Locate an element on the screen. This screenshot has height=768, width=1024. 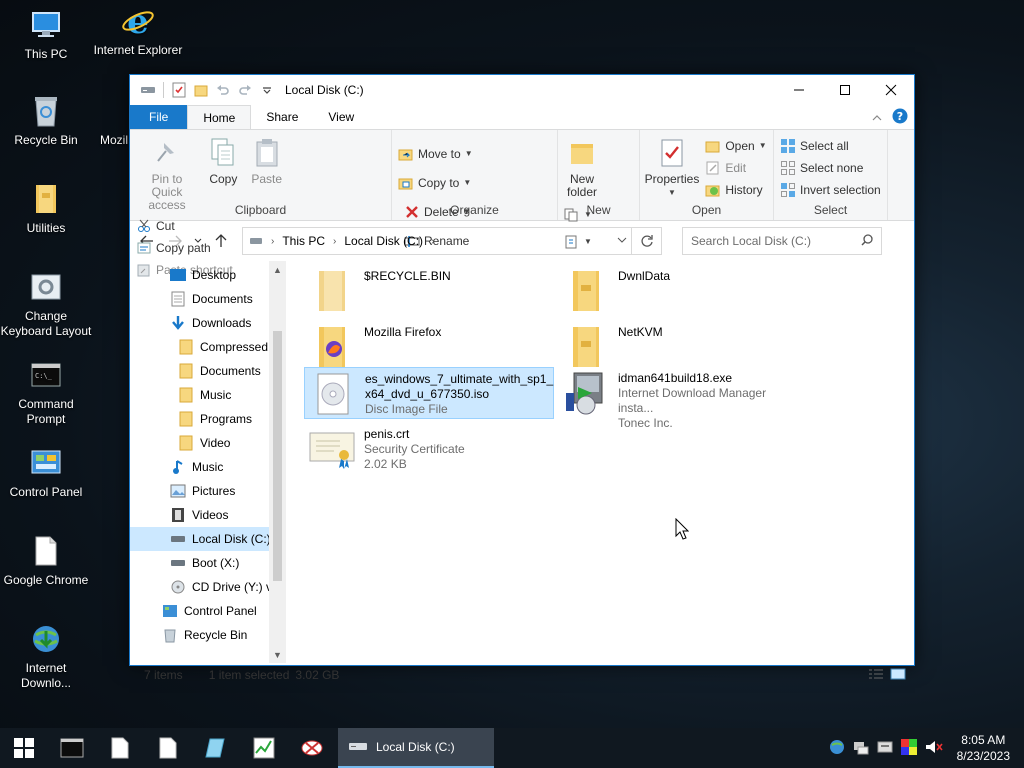
undo-icon is located at coordinates (223, 90).